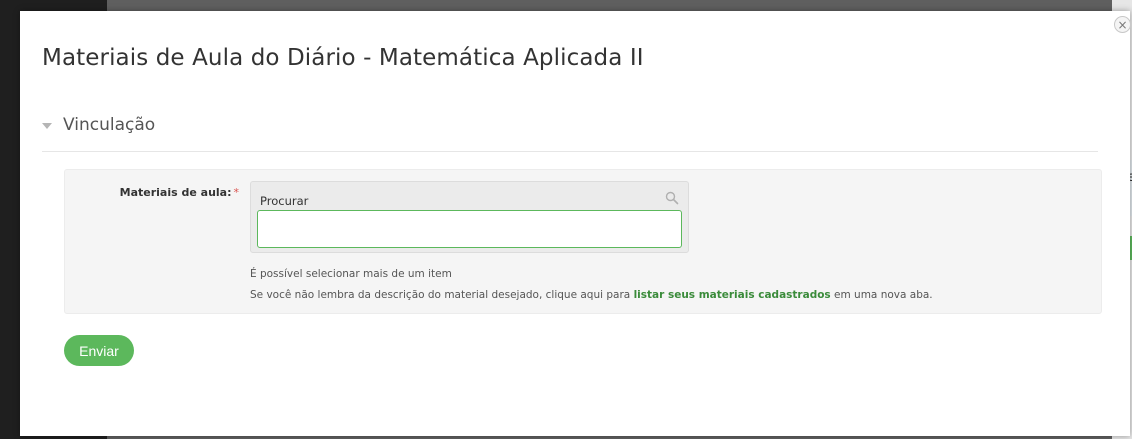 Image resolution: width=1132 pixels, height=439 pixels. I want to click on submit-button: Enviar, so click(99, 350).